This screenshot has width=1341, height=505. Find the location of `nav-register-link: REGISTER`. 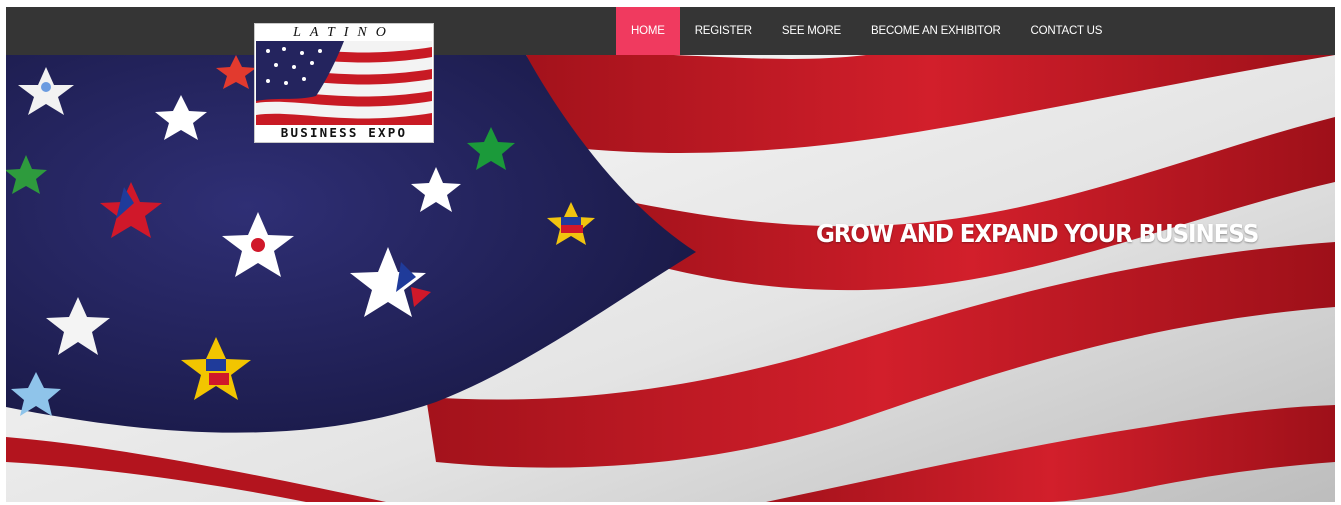

nav-register-link: REGISTER is located at coordinates (723, 31).